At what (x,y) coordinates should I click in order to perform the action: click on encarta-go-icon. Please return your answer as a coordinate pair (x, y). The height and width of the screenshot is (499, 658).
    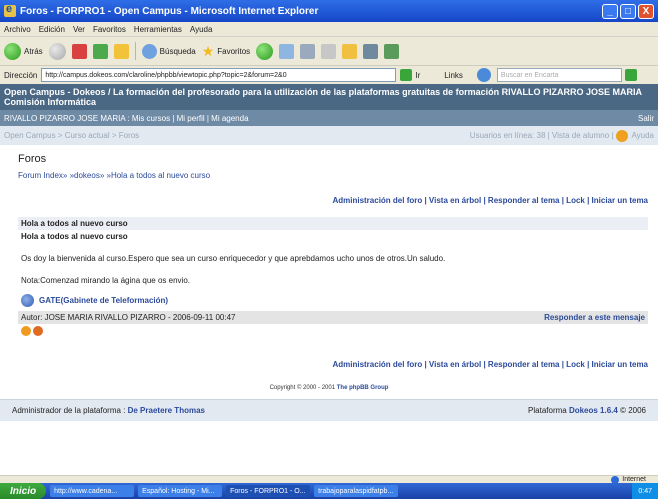
    Looking at the image, I should click on (630, 75).